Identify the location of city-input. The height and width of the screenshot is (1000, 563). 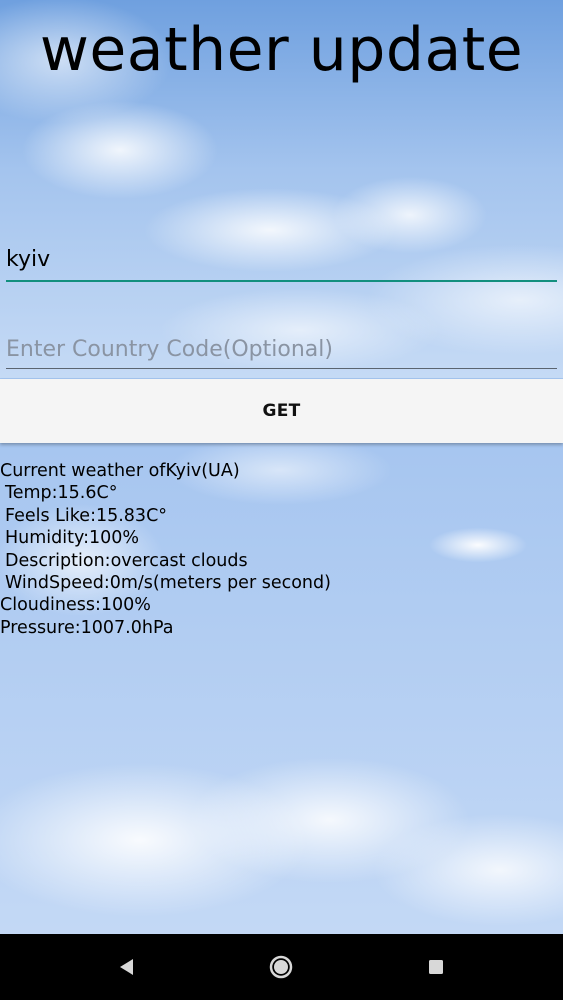
(281, 259).